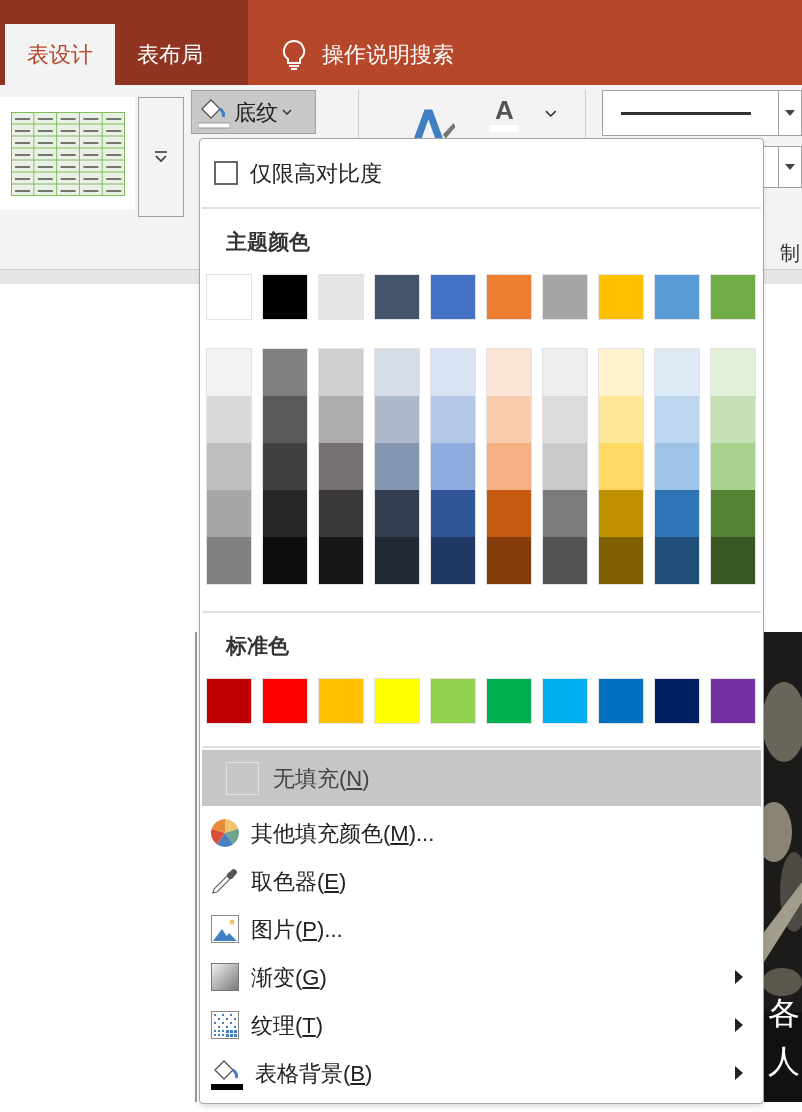 The width and height of the screenshot is (802, 1112). What do you see at coordinates (268, 241) in the screenshot?
I see `section-heading: 主题颜色` at bounding box center [268, 241].